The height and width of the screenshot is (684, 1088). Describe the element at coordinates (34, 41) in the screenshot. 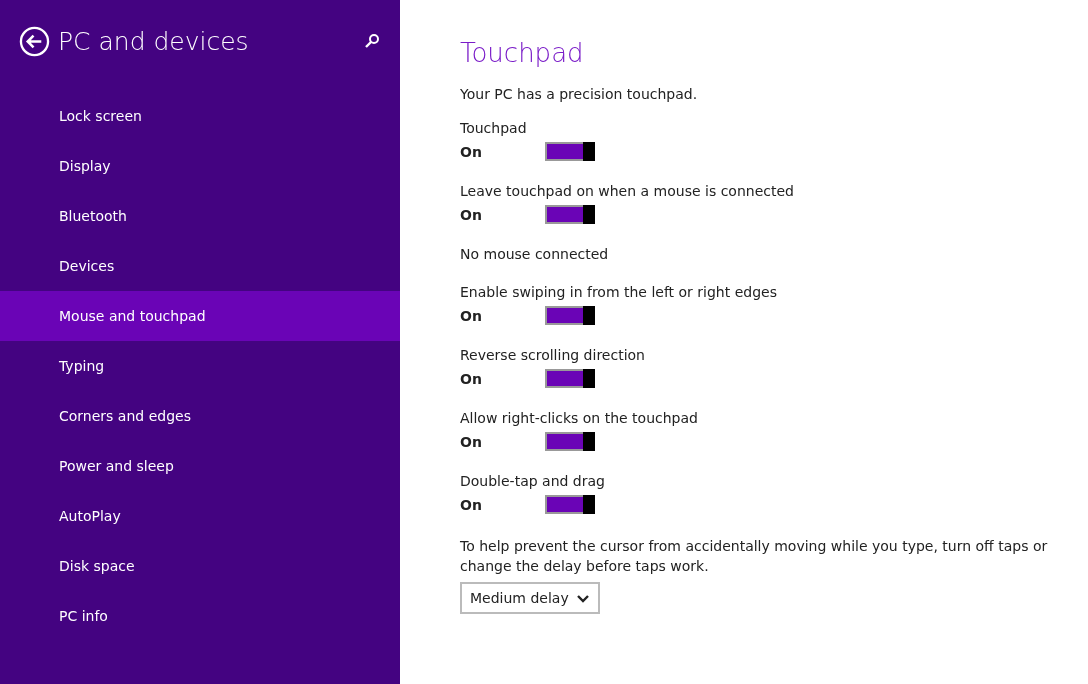

I see `back-icon` at that location.